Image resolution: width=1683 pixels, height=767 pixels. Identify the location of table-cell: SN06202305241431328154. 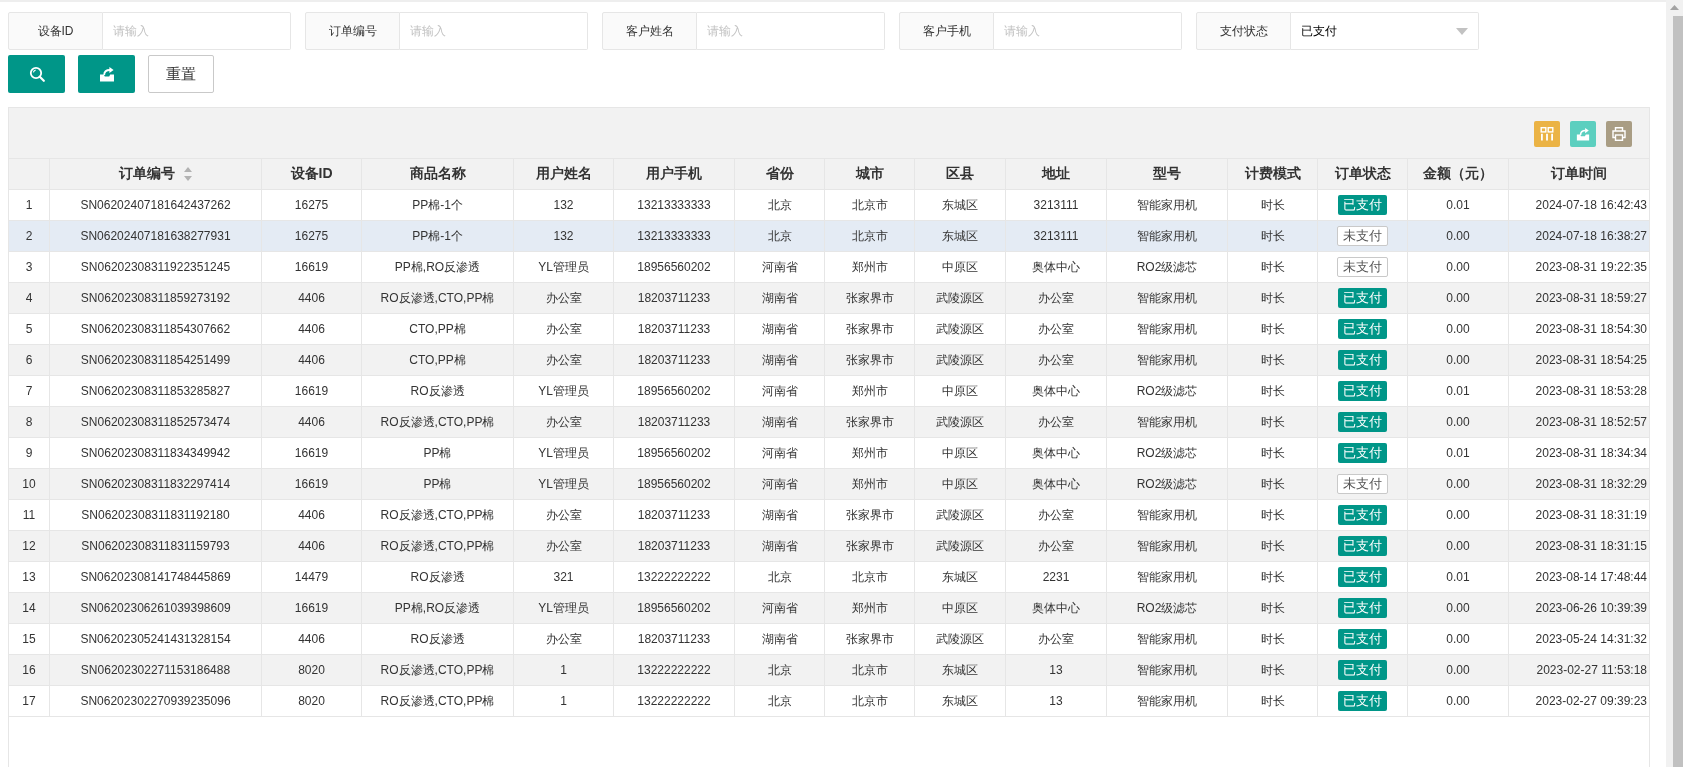
(156, 639).